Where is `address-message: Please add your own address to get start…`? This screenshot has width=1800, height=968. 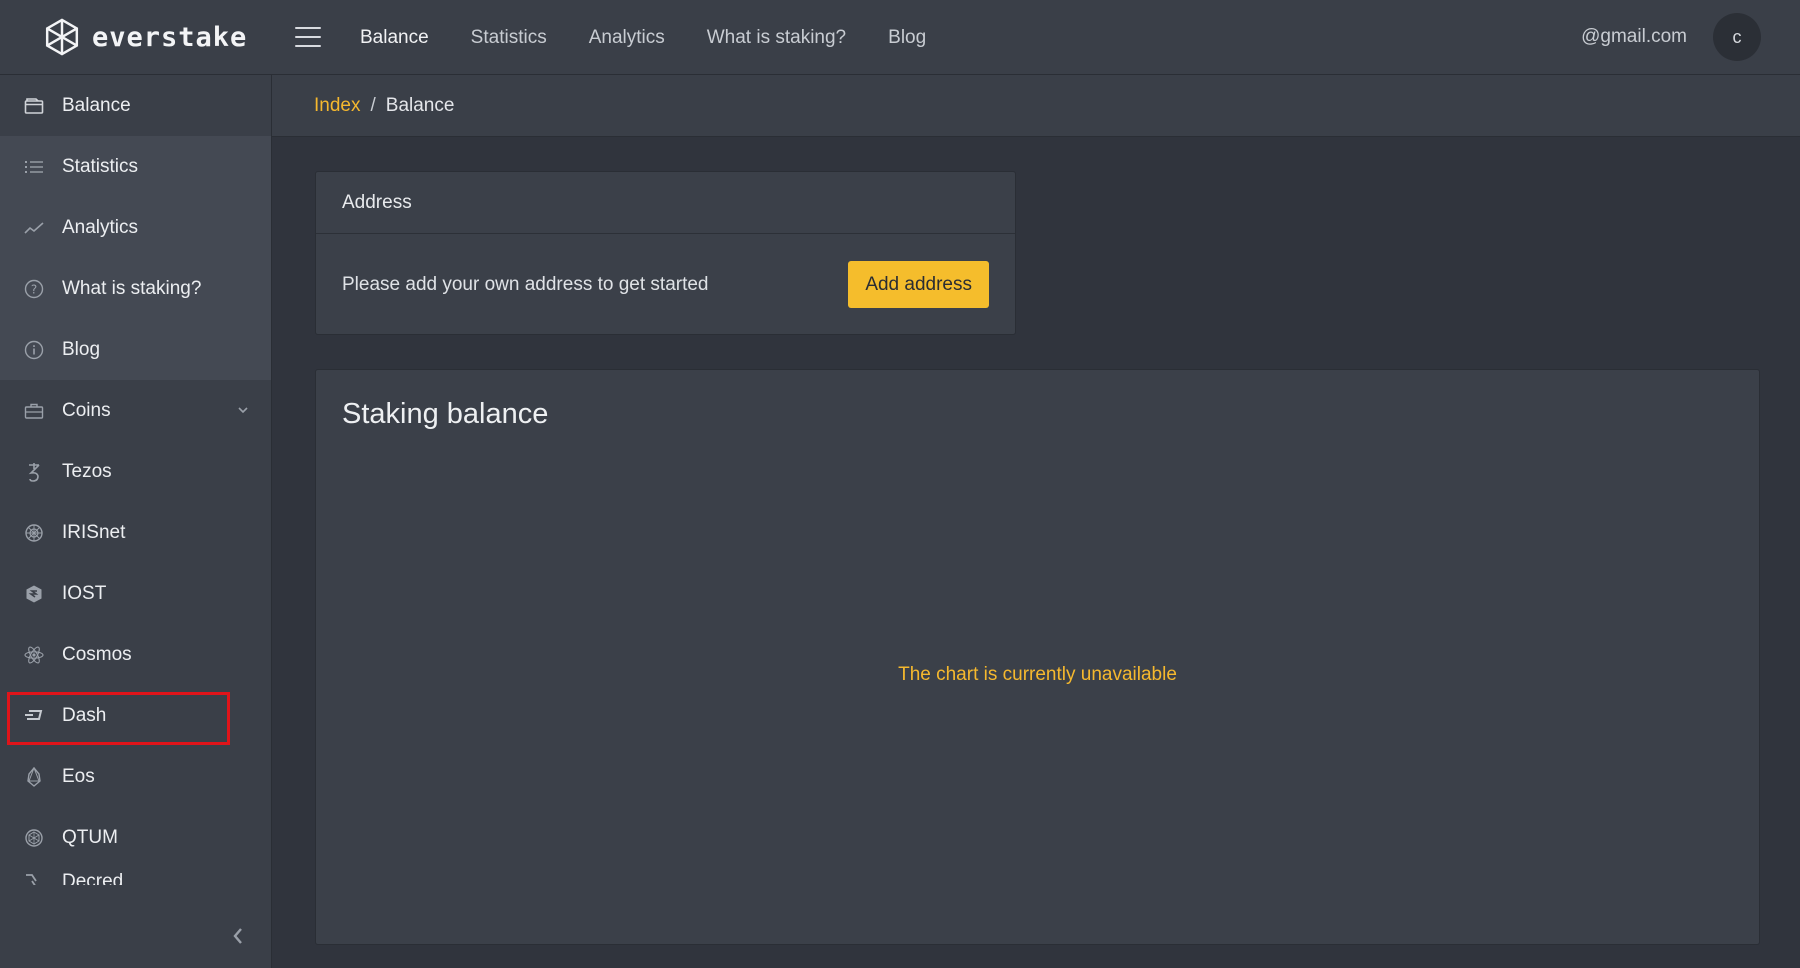
address-message: Please add your own address to get start… is located at coordinates (525, 284).